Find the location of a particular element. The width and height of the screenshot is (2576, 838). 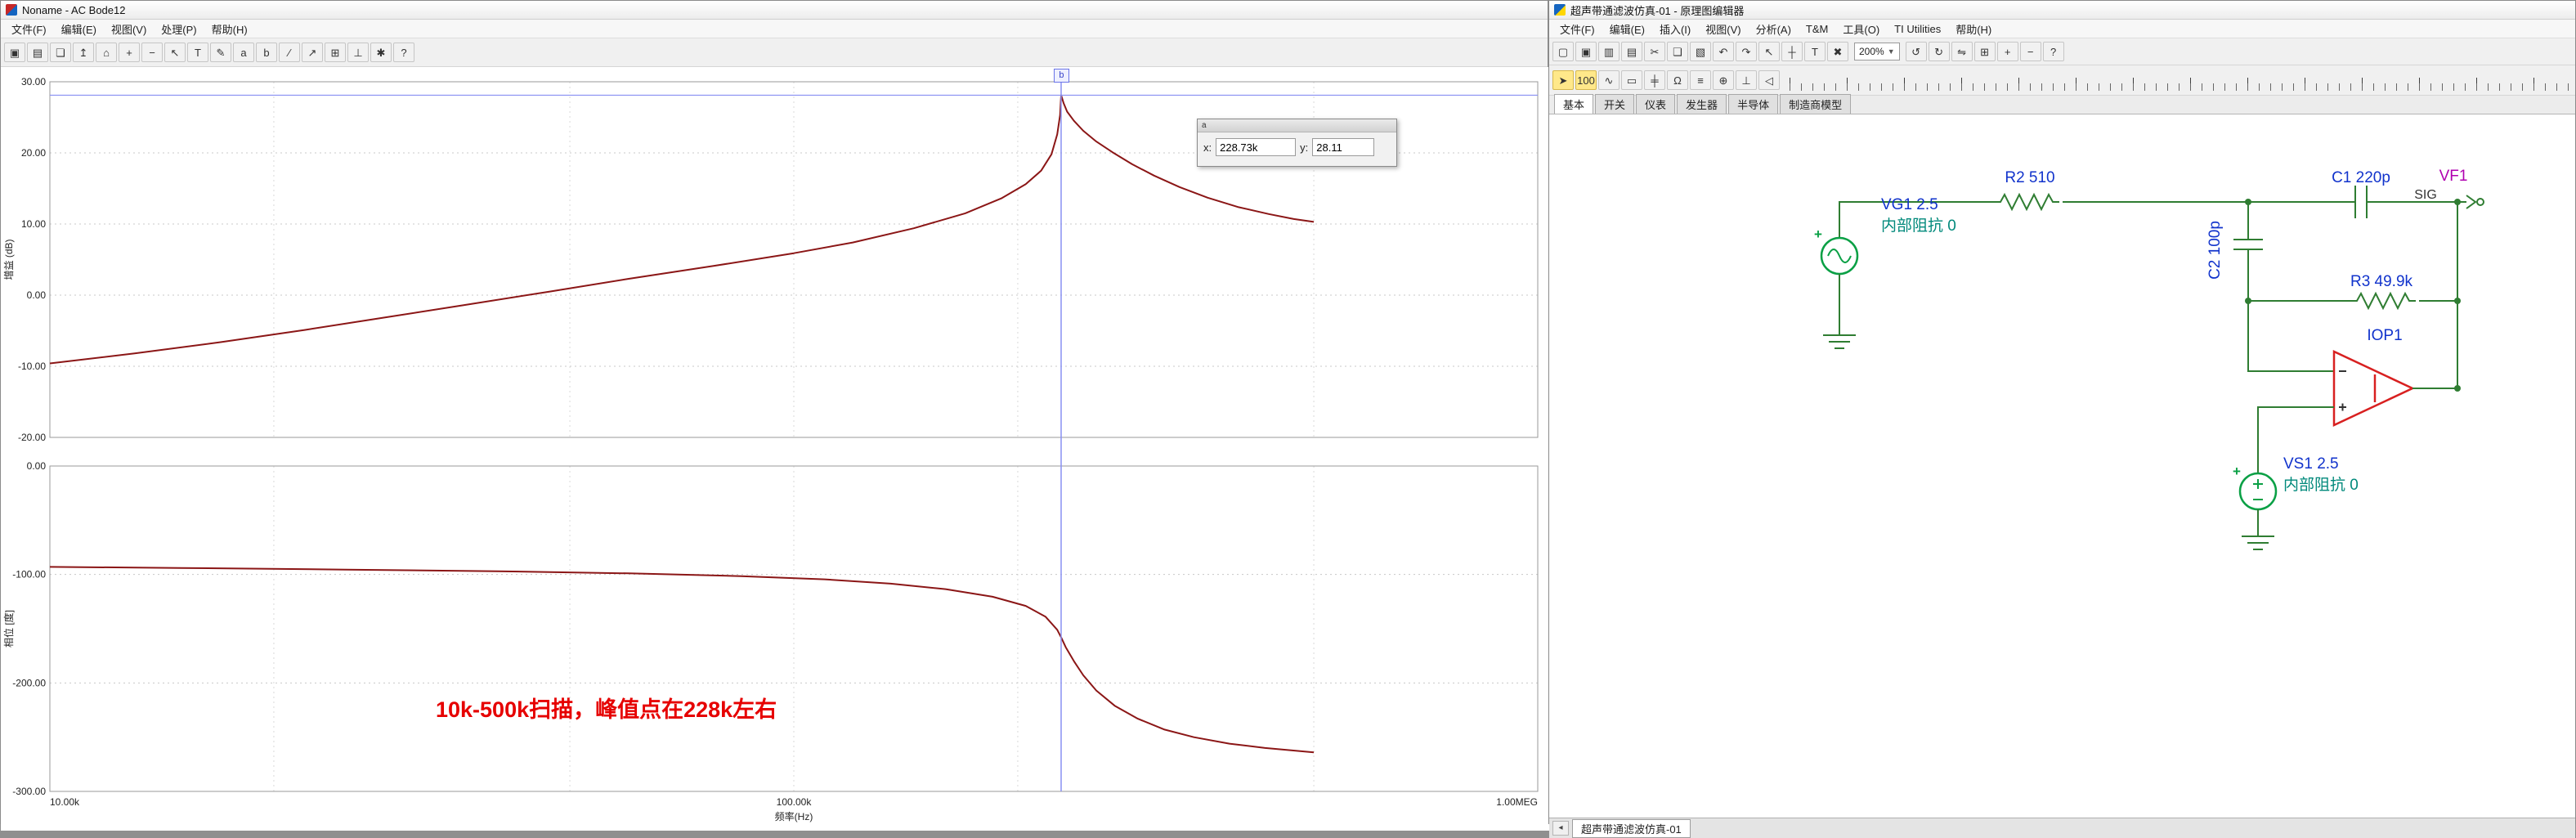

cursor-x-label: x: is located at coordinates (1208, 147).